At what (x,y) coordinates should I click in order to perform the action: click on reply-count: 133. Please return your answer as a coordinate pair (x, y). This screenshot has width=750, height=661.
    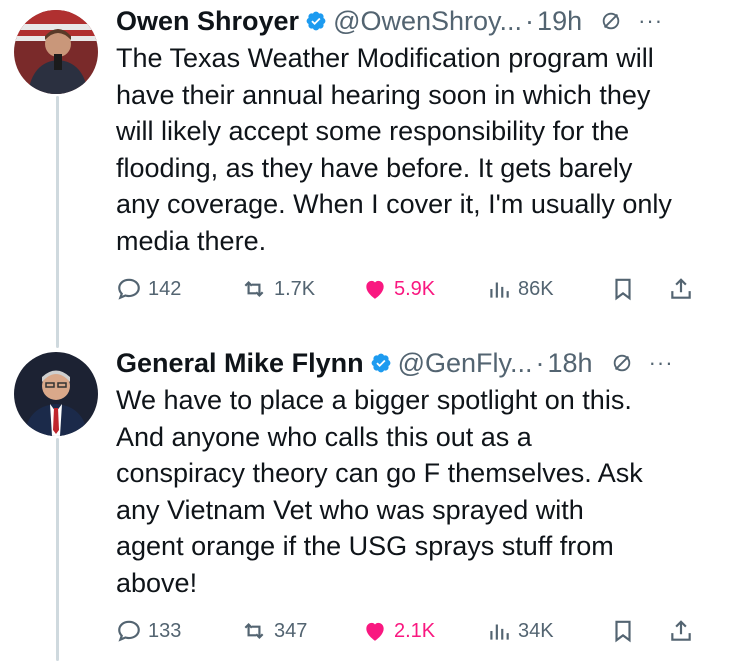
    Looking at the image, I should click on (165, 630).